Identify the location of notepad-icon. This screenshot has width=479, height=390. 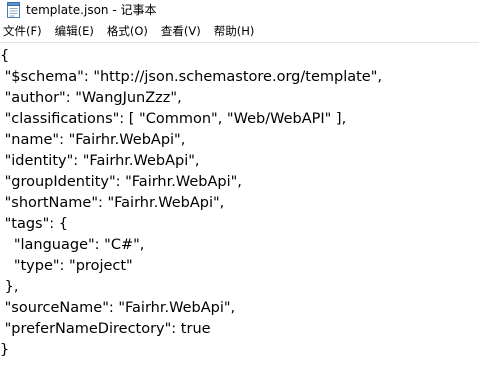
(13, 10).